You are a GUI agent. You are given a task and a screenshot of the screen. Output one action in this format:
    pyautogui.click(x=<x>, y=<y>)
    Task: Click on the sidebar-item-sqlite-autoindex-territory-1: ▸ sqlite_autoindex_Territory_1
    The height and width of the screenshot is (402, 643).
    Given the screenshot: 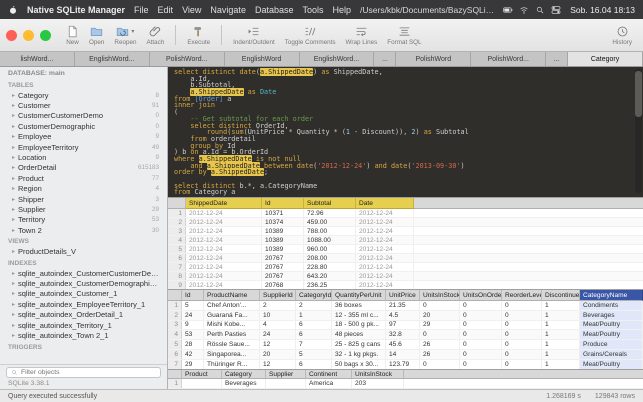 What is the action you would take?
    pyautogui.click(x=83, y=325)
    